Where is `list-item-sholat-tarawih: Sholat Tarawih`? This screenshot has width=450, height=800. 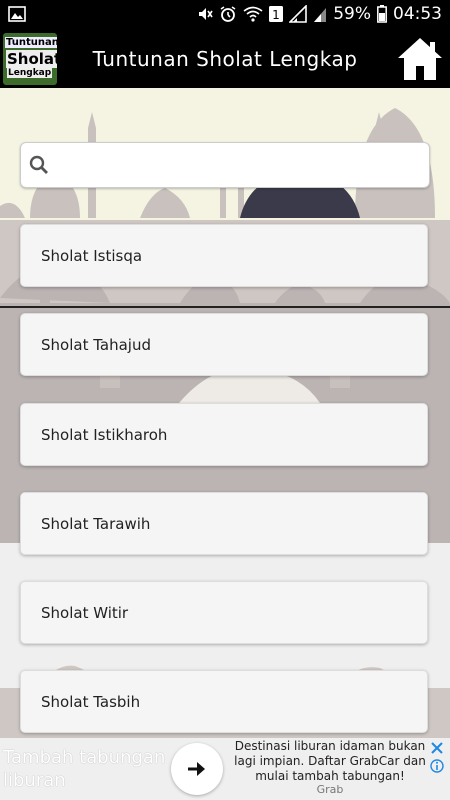
list-item-sholat-tarawih: Sholat Tarawih is located at coordinates (224, 523).